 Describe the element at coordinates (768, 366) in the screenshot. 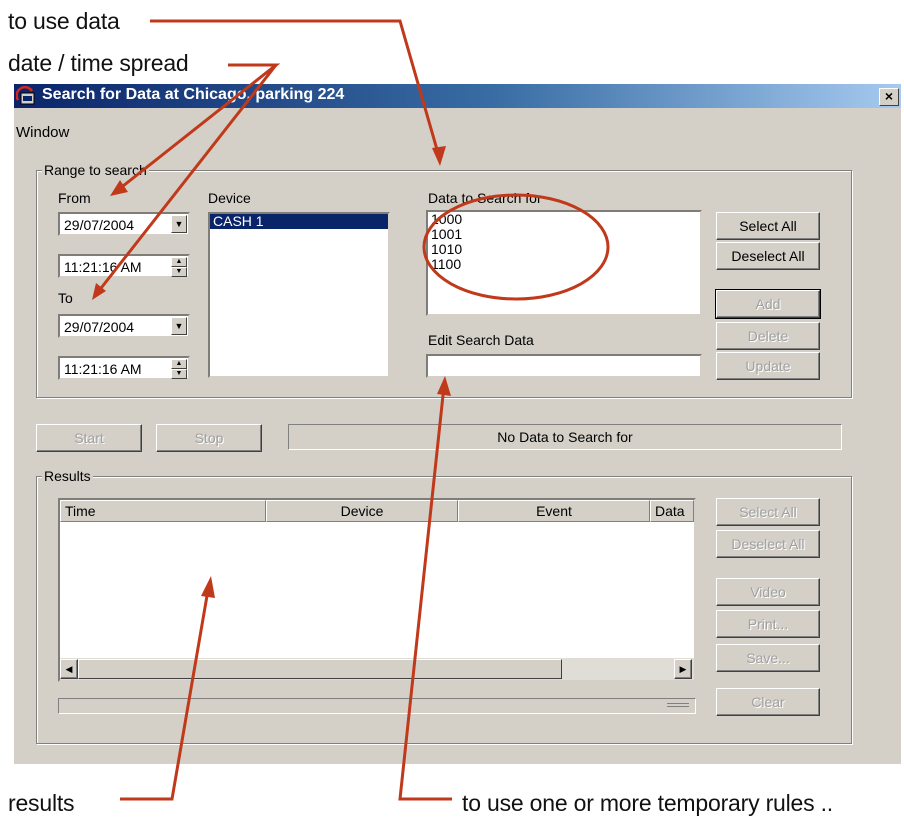

I see `update-button: Update` at that location.